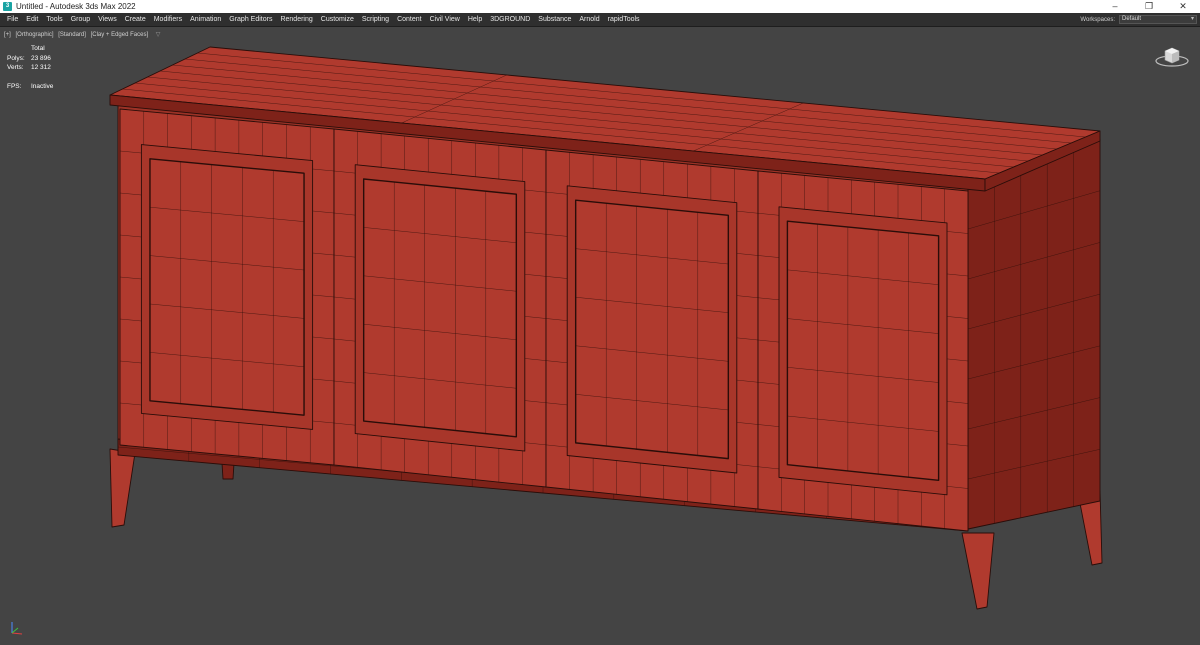 The width and height of the screenshot is (1200, 645). Describe the element at coordinates (7, 35) in the screenshot. I see `viewport-general-menu: [+]` at that location.